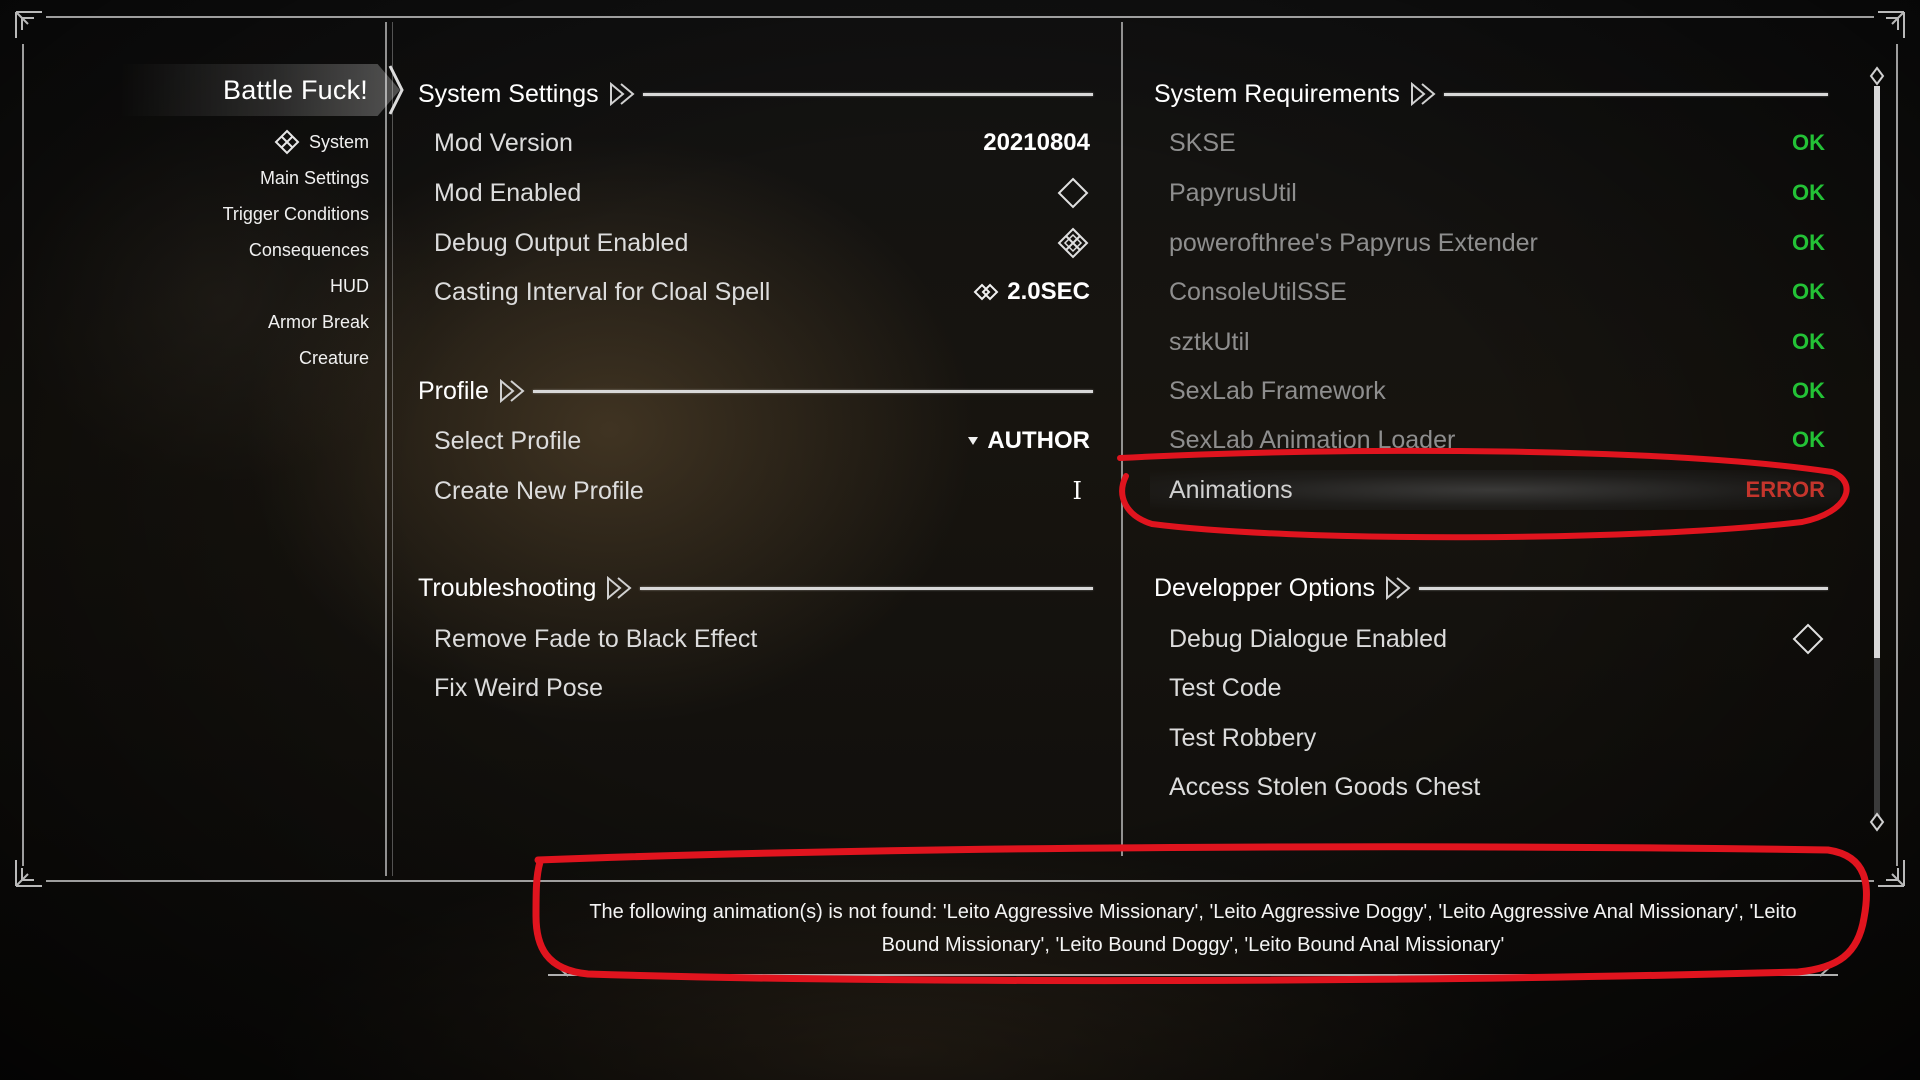 This screenshot has width=1920, height=1080. What do you see at coordinates (1225, 687) in the screenshot?
I see `option-label: Test Code` at bounding box center [1225, 687].